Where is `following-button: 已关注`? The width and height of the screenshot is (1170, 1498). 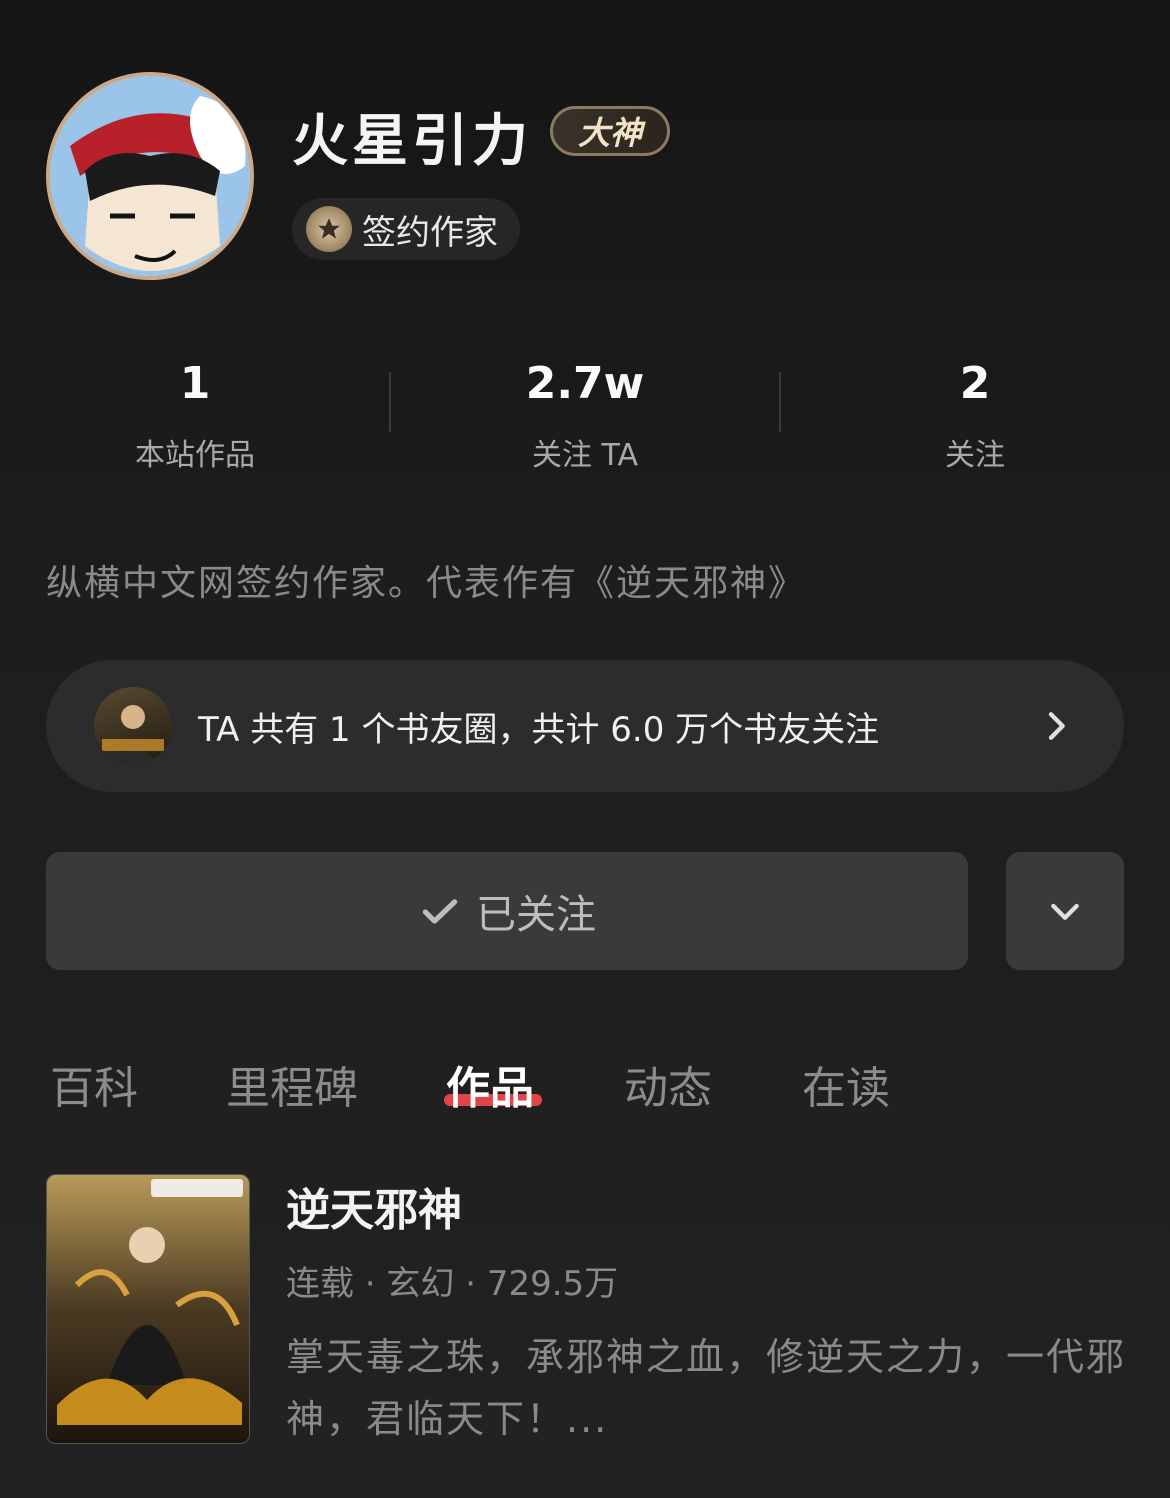
following-button: 已关注 is located at coordinates (507, 911).